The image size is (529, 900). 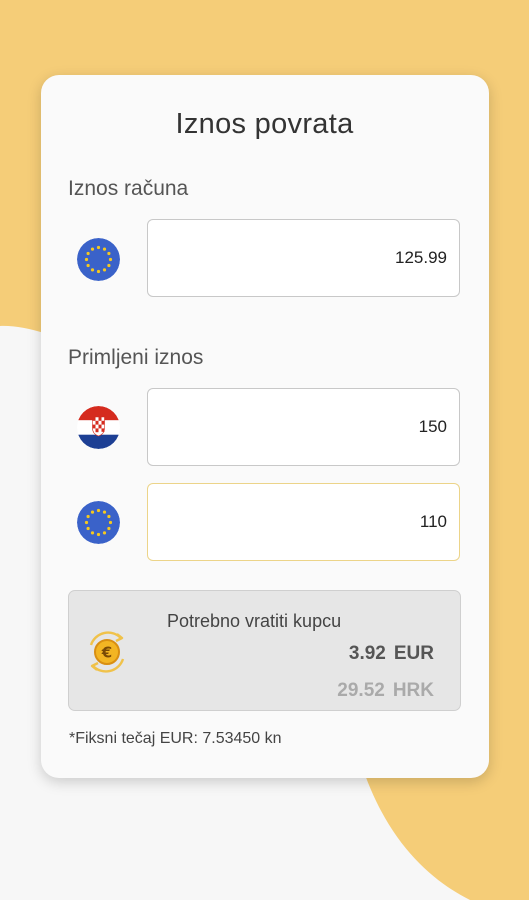 What do you see at coordinates (413, 690) in the screenshot?
I see `change-hrk-code: HRK` at bounding box center [413, 690].